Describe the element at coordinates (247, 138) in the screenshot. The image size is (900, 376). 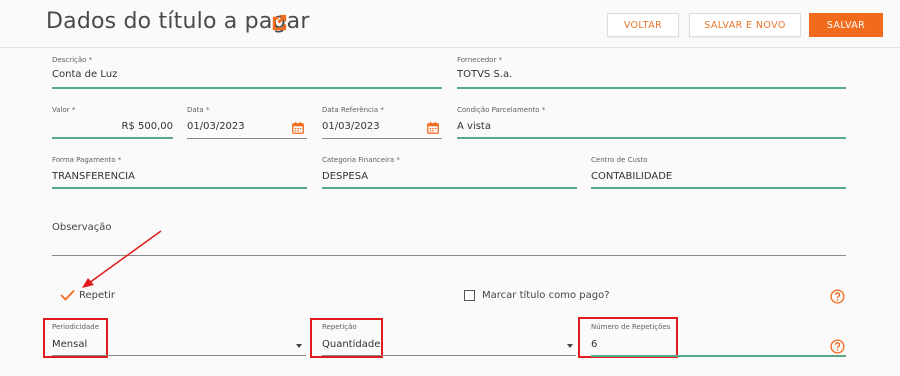
I see `data-underline` at that location.